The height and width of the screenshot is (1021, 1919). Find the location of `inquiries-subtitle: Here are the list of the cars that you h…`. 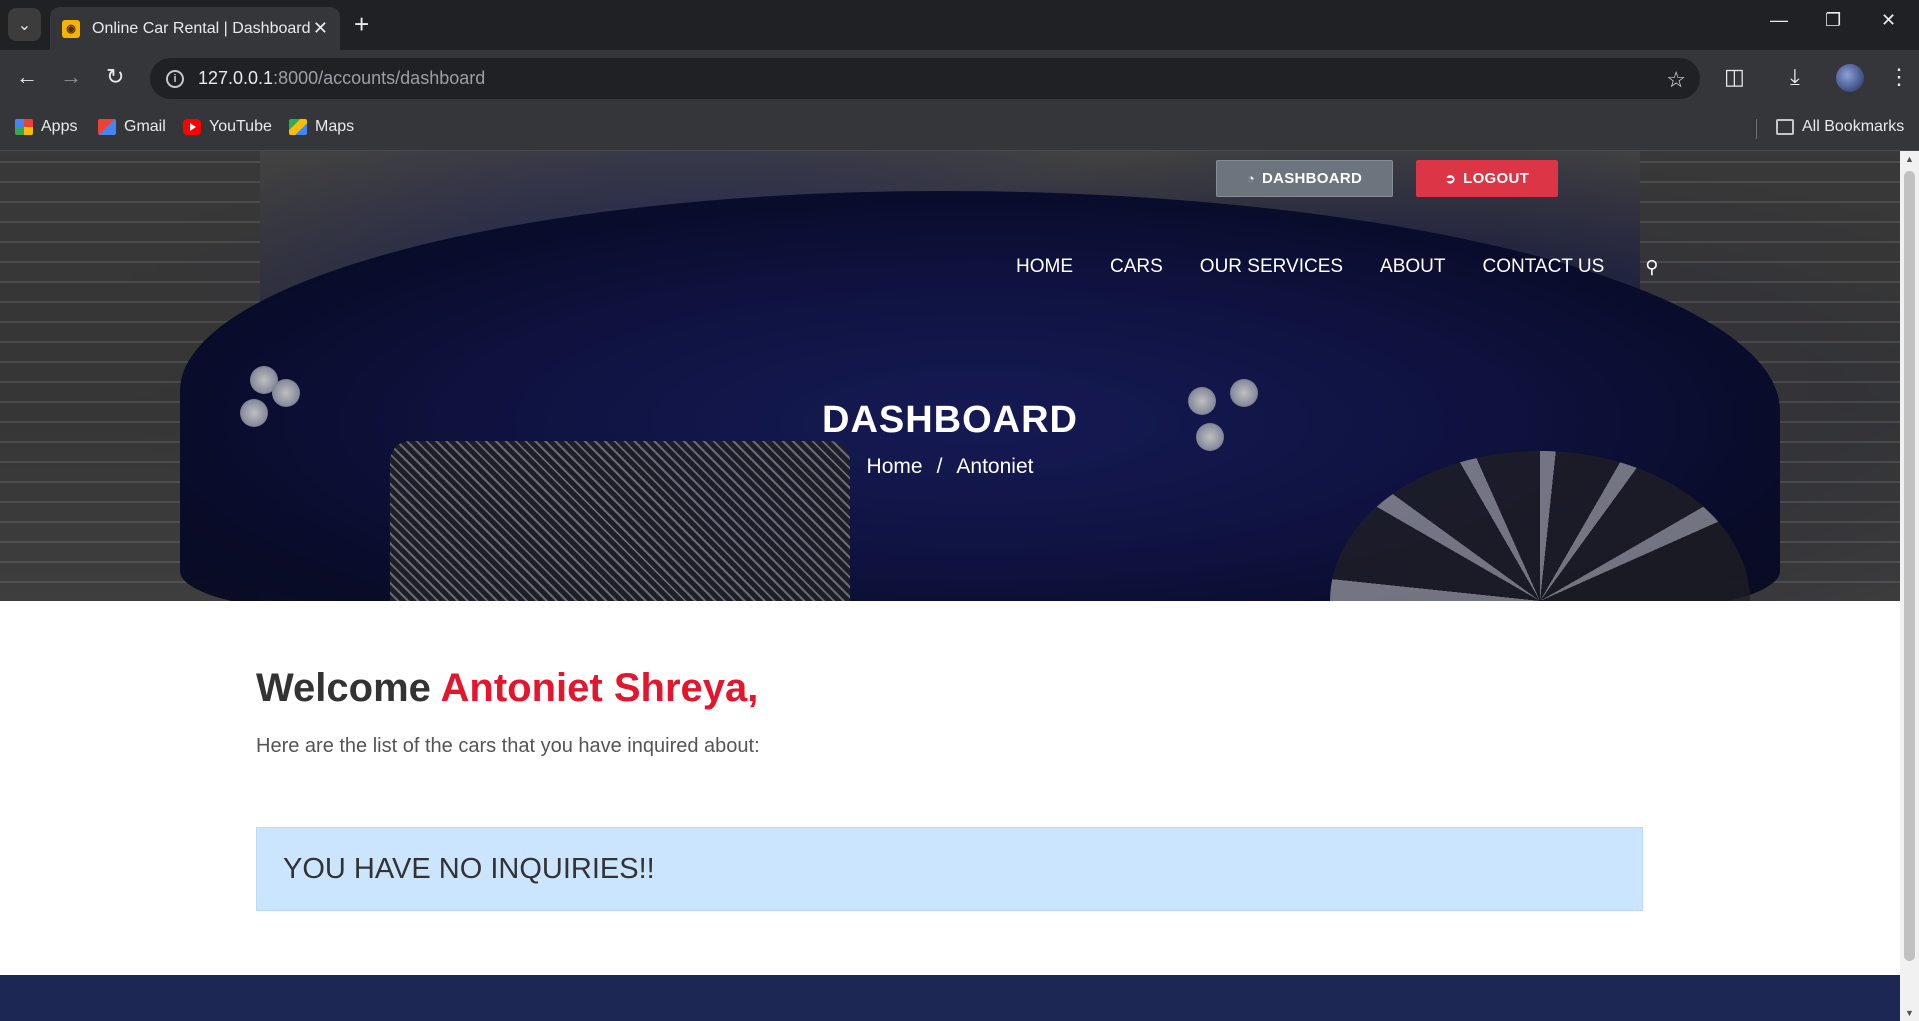

inquiries-subtitle: Here are the list of the cars that you h… is located at coordinates (508, 746).